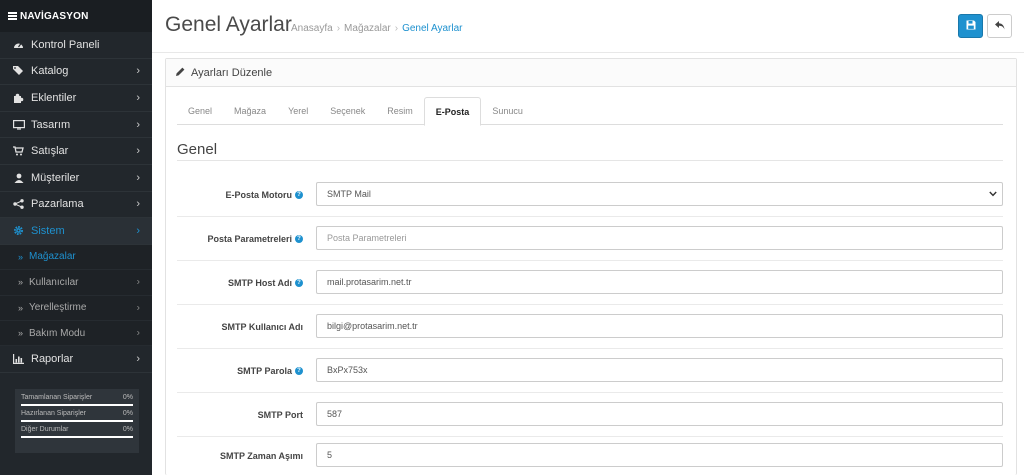  I want to click on breadcrumb: Anasayfa › Mağazalar › Genel Ayarlar, so click(377, 28).